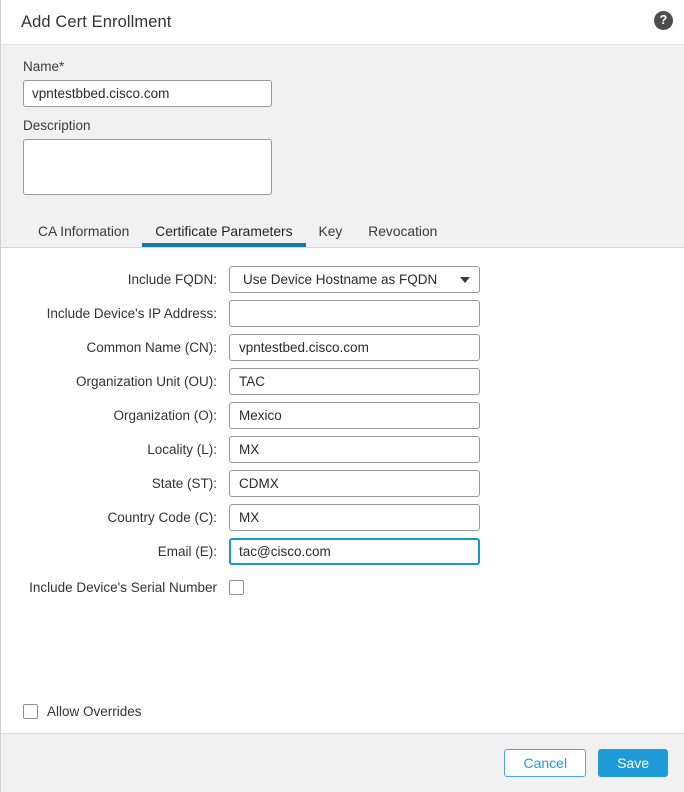 This screenshot has height=792, width=684. Describe the element at coordinates (182, 449) in the screenshot. I see `locality-label: Locality (L):` at that location.